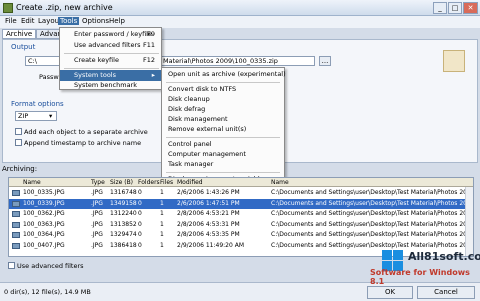 This screenshot has width=480, height=301. I want to click on close-button: ✕, so click(470, 8).